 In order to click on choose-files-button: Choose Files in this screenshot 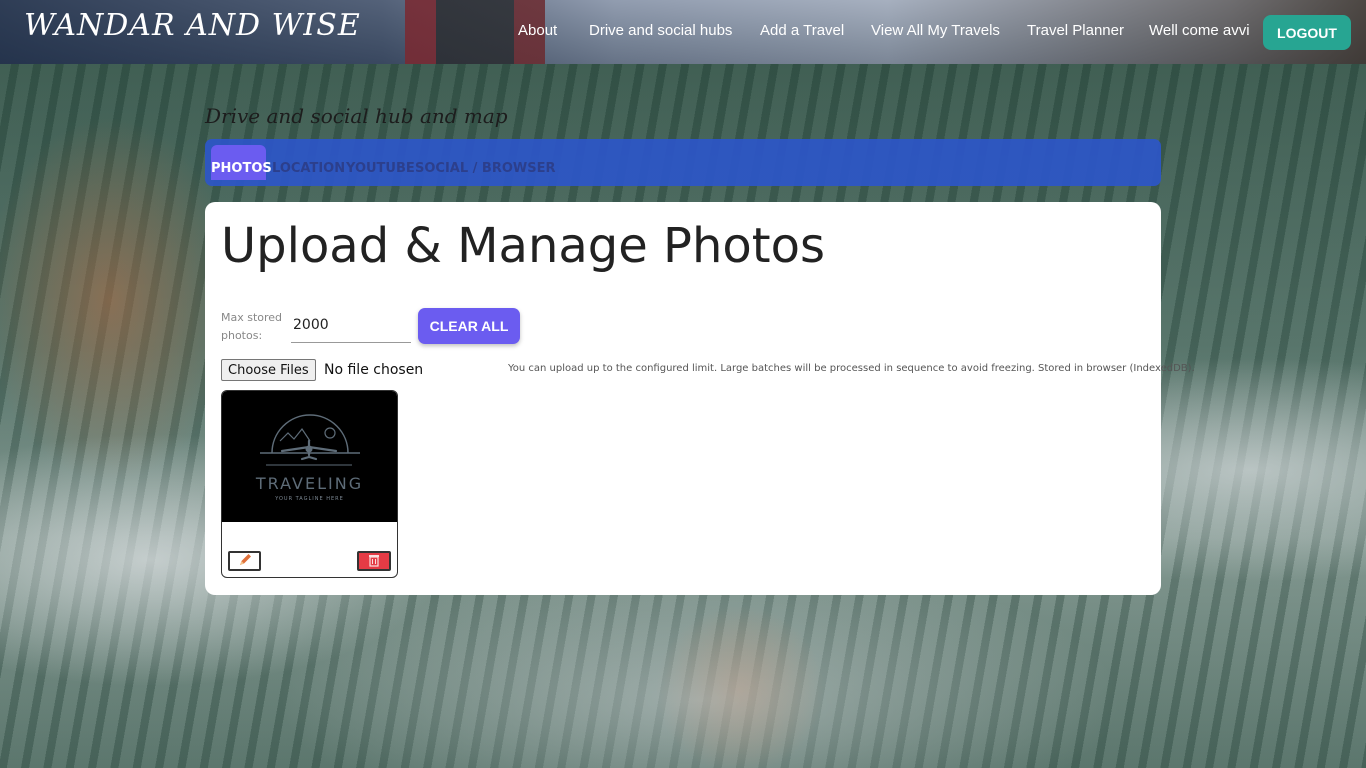, I will do `click(268, 370)`.